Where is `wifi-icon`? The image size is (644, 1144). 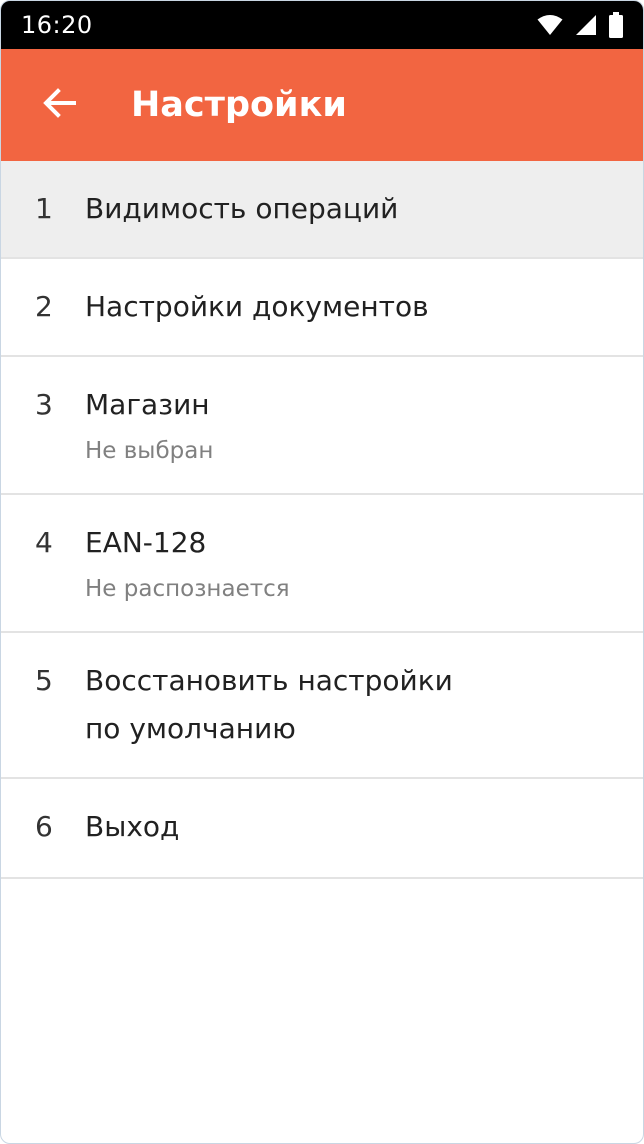
wifi-icon is located at coordinates (550, 25).